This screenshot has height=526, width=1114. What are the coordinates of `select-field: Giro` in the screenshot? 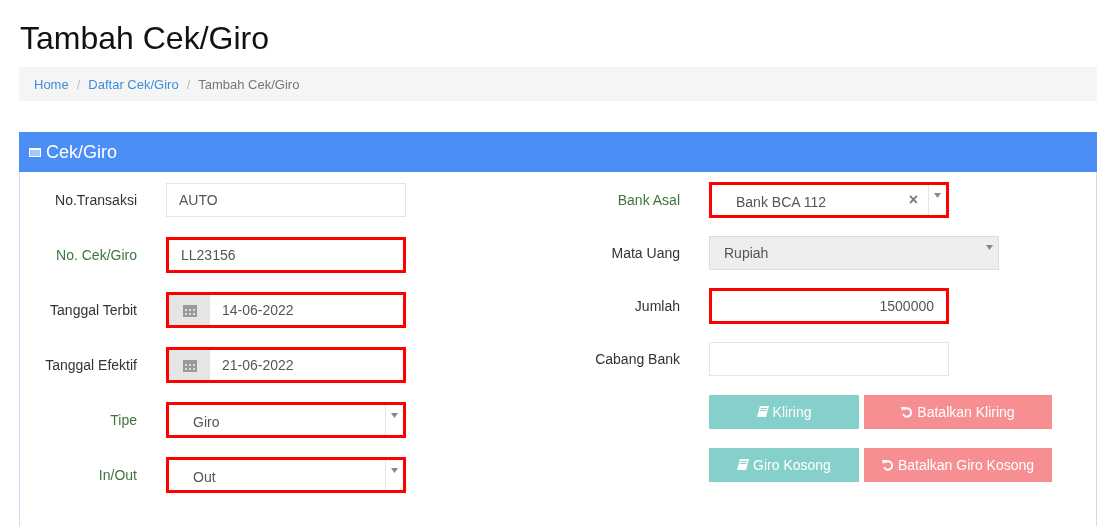 It's located at (286, 420).